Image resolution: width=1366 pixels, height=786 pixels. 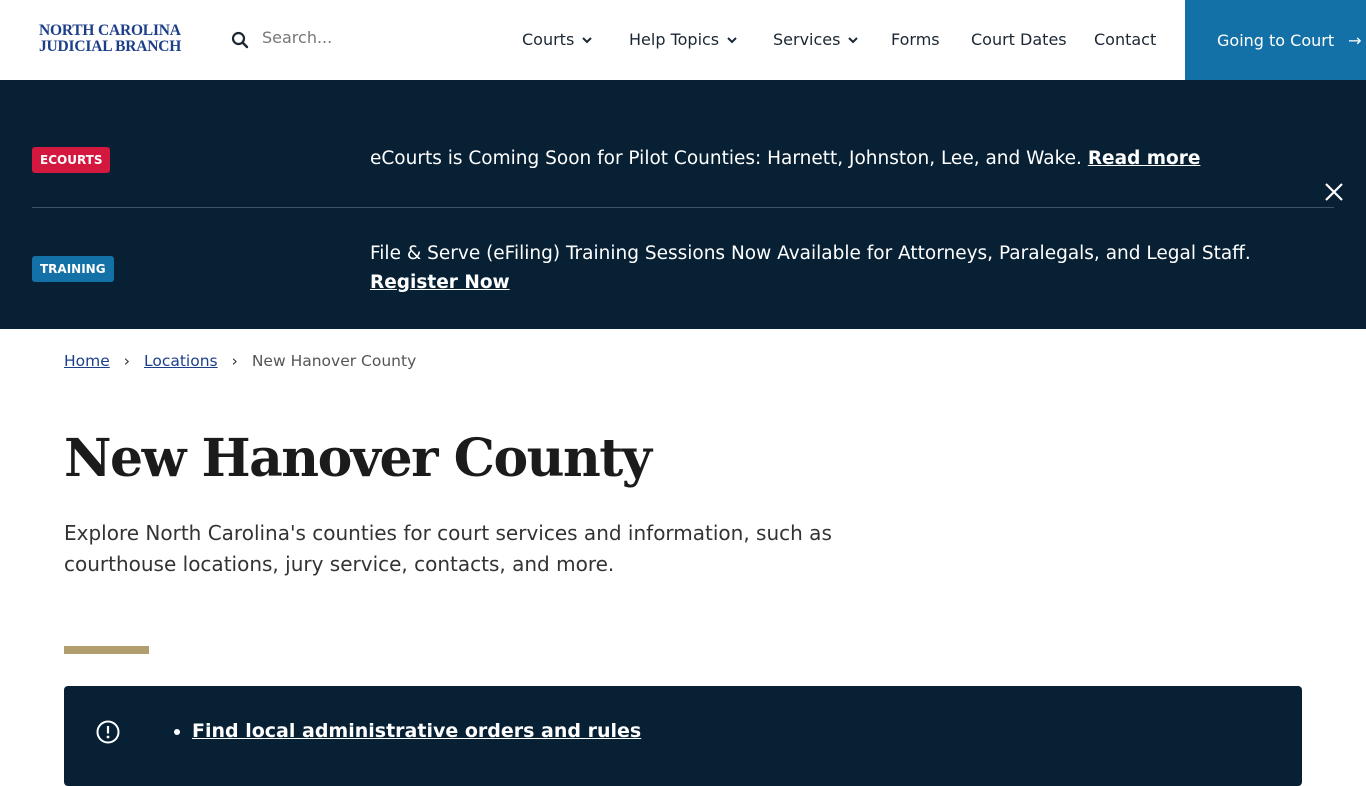 I want to click on nav-contact: Contact, so click(x=1125, y=39).